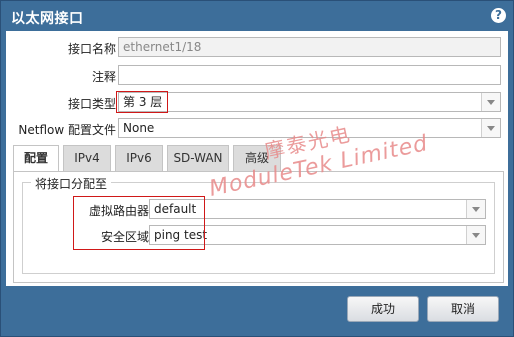  I want to click on interface-name-label: 接口名称, so click(91, 49).